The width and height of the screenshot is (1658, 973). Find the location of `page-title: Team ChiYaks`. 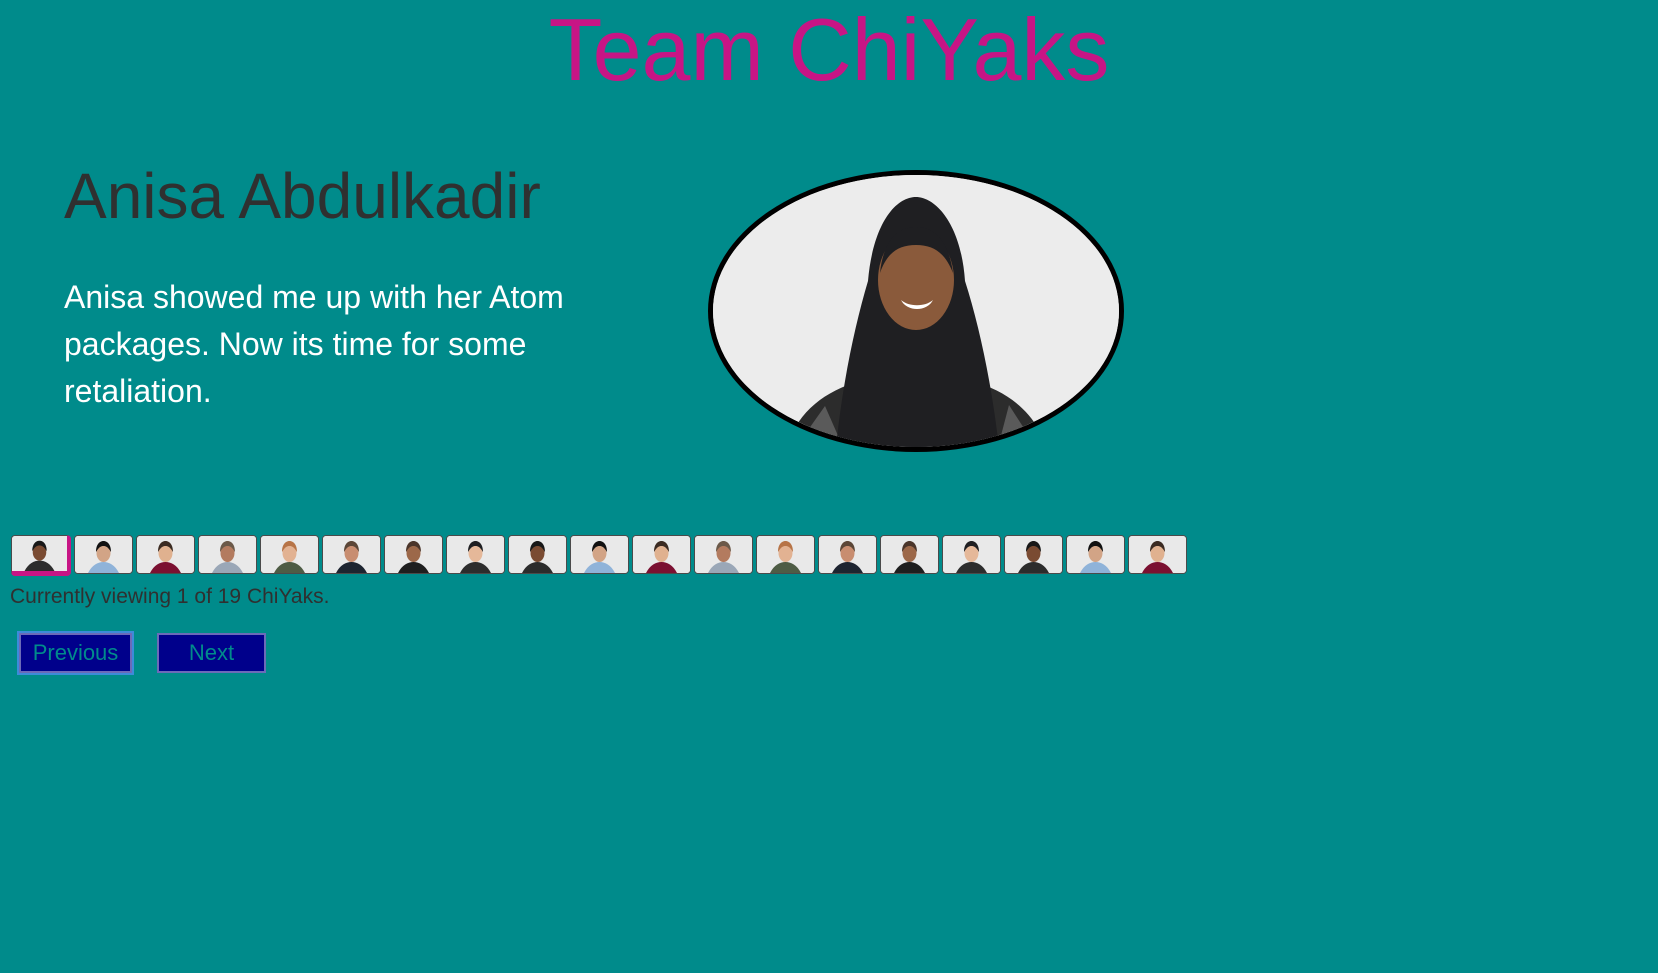

page-title: Team ChiYaks is located at coordinates (829, 49).